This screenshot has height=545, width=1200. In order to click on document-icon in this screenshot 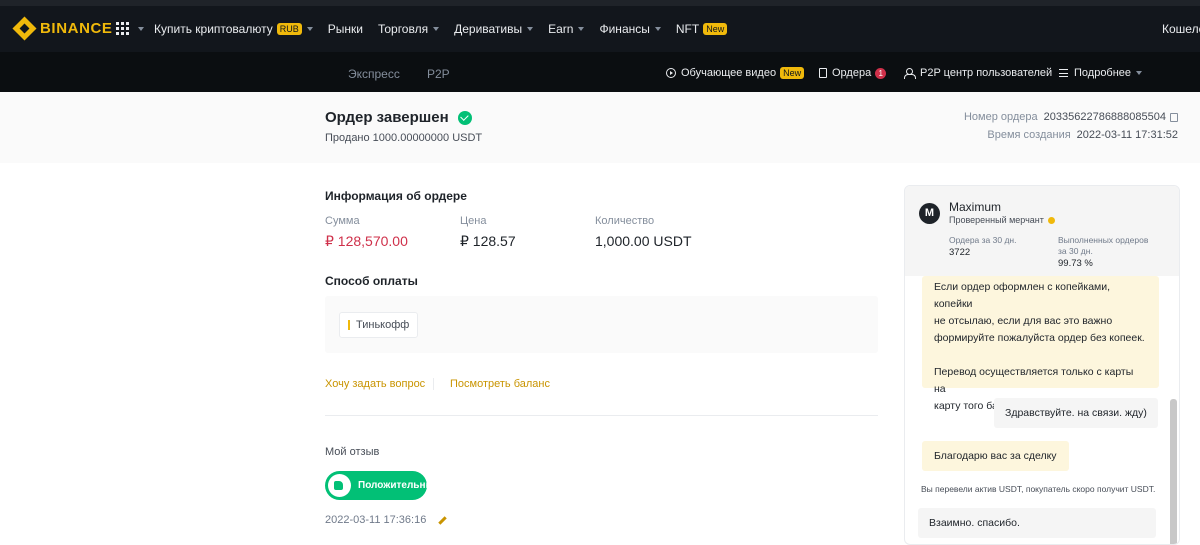, I will do `click(823, 73)`.